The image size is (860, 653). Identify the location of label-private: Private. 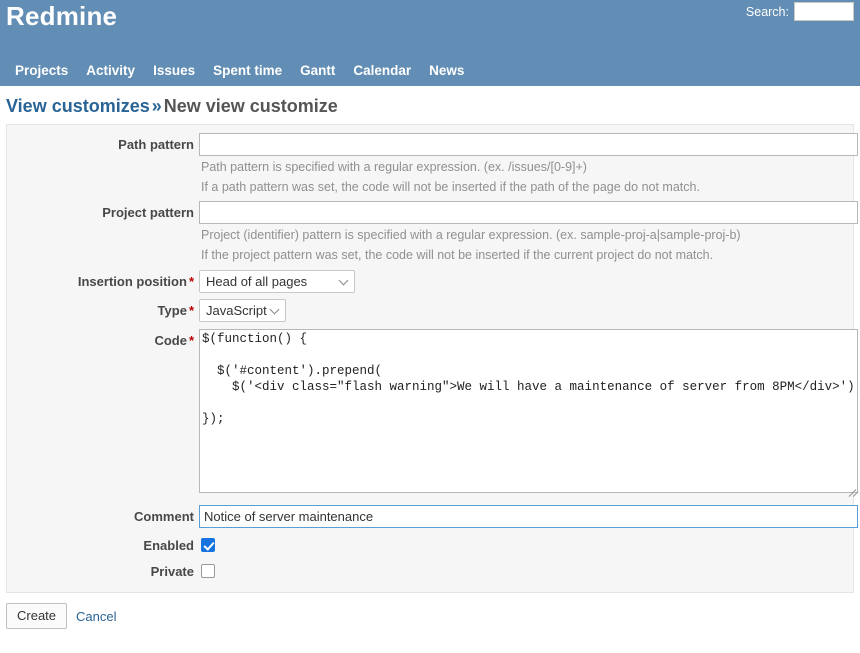
(172, 571).